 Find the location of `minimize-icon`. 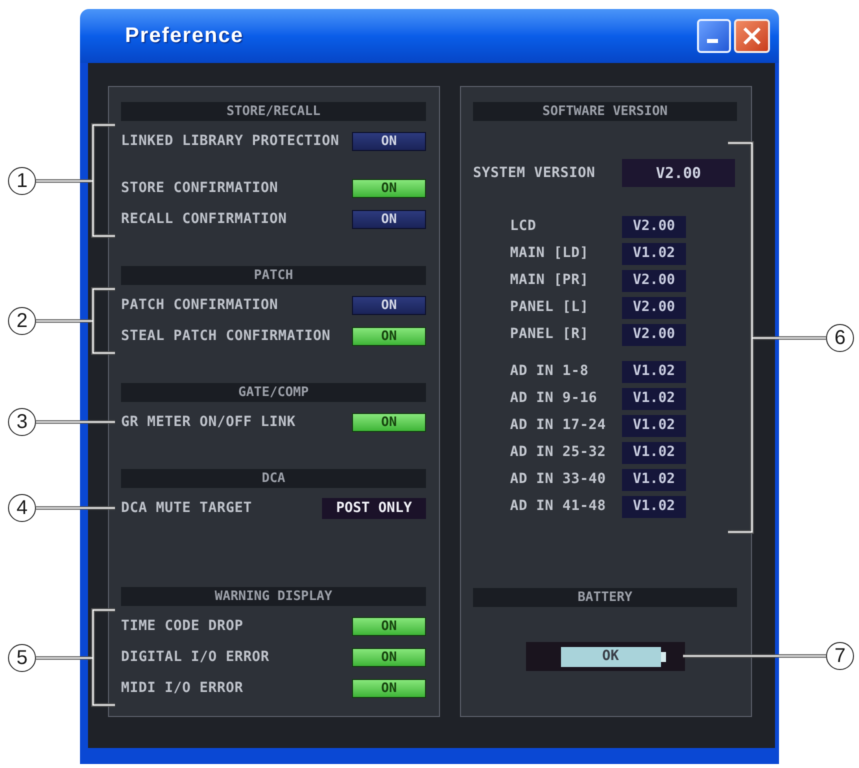

minimize-icon is located at coordinates (712, 41).